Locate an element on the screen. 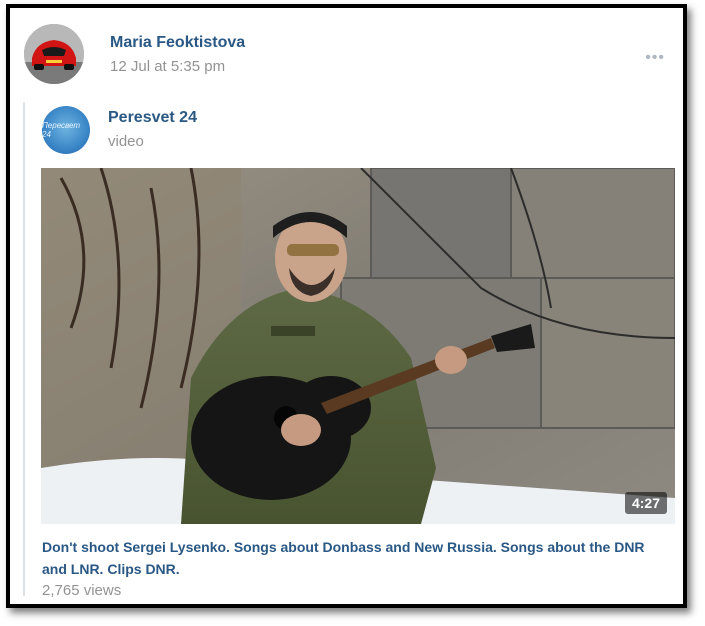 The height and width of the screenshot is (626, 705). car-avatar-image is located at coordinates (54, 54).